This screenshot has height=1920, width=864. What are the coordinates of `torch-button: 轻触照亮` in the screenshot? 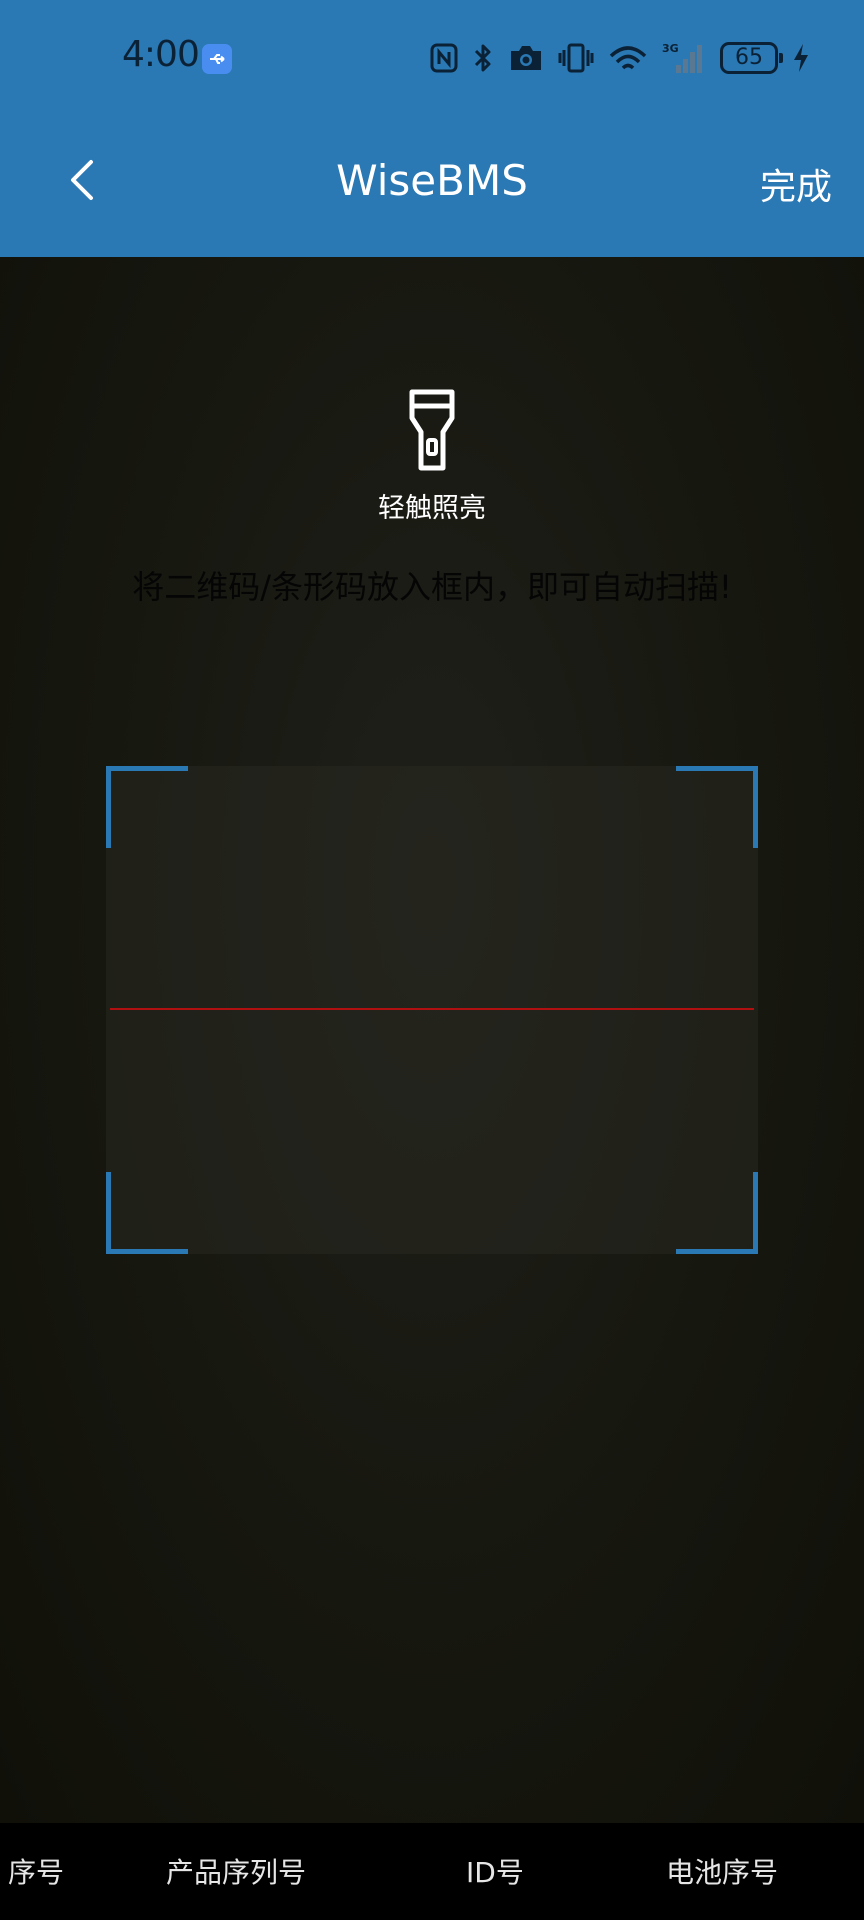 It's located at (432, 458).